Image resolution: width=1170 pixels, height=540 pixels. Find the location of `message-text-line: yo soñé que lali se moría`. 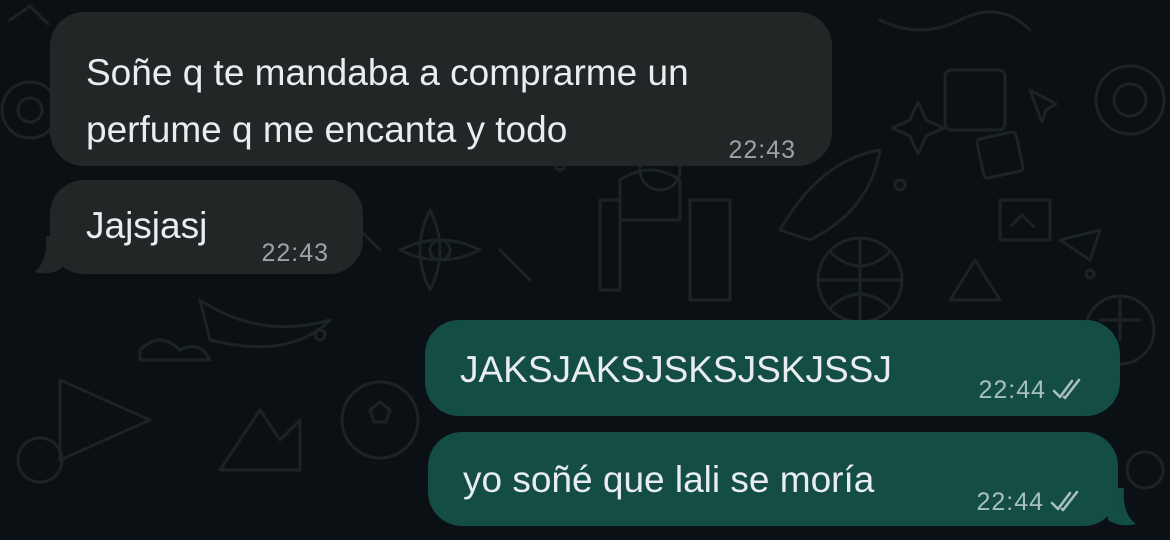

message-text-line: yo soñé que lali se moría is located at coordinates (669, 479).